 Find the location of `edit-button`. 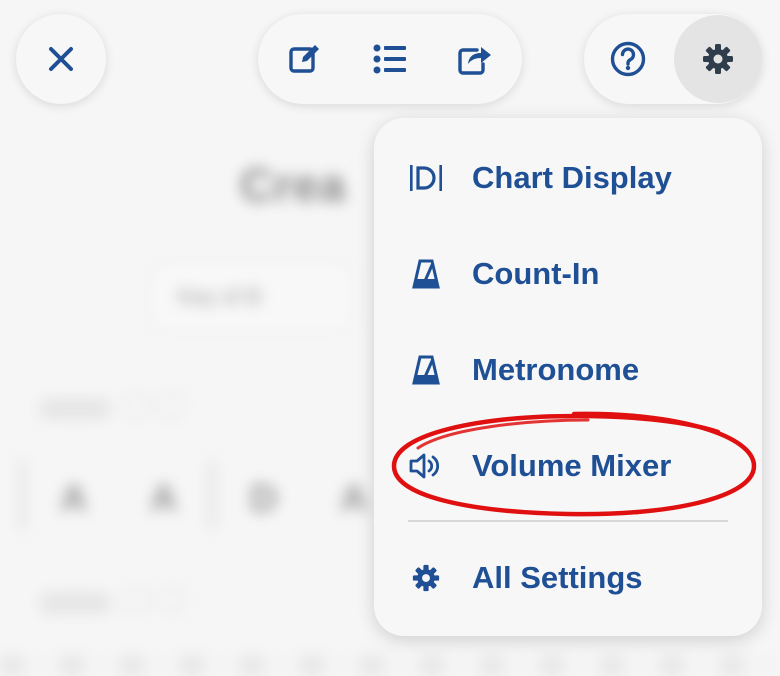

edit-button is located at coordinates (305, 59).